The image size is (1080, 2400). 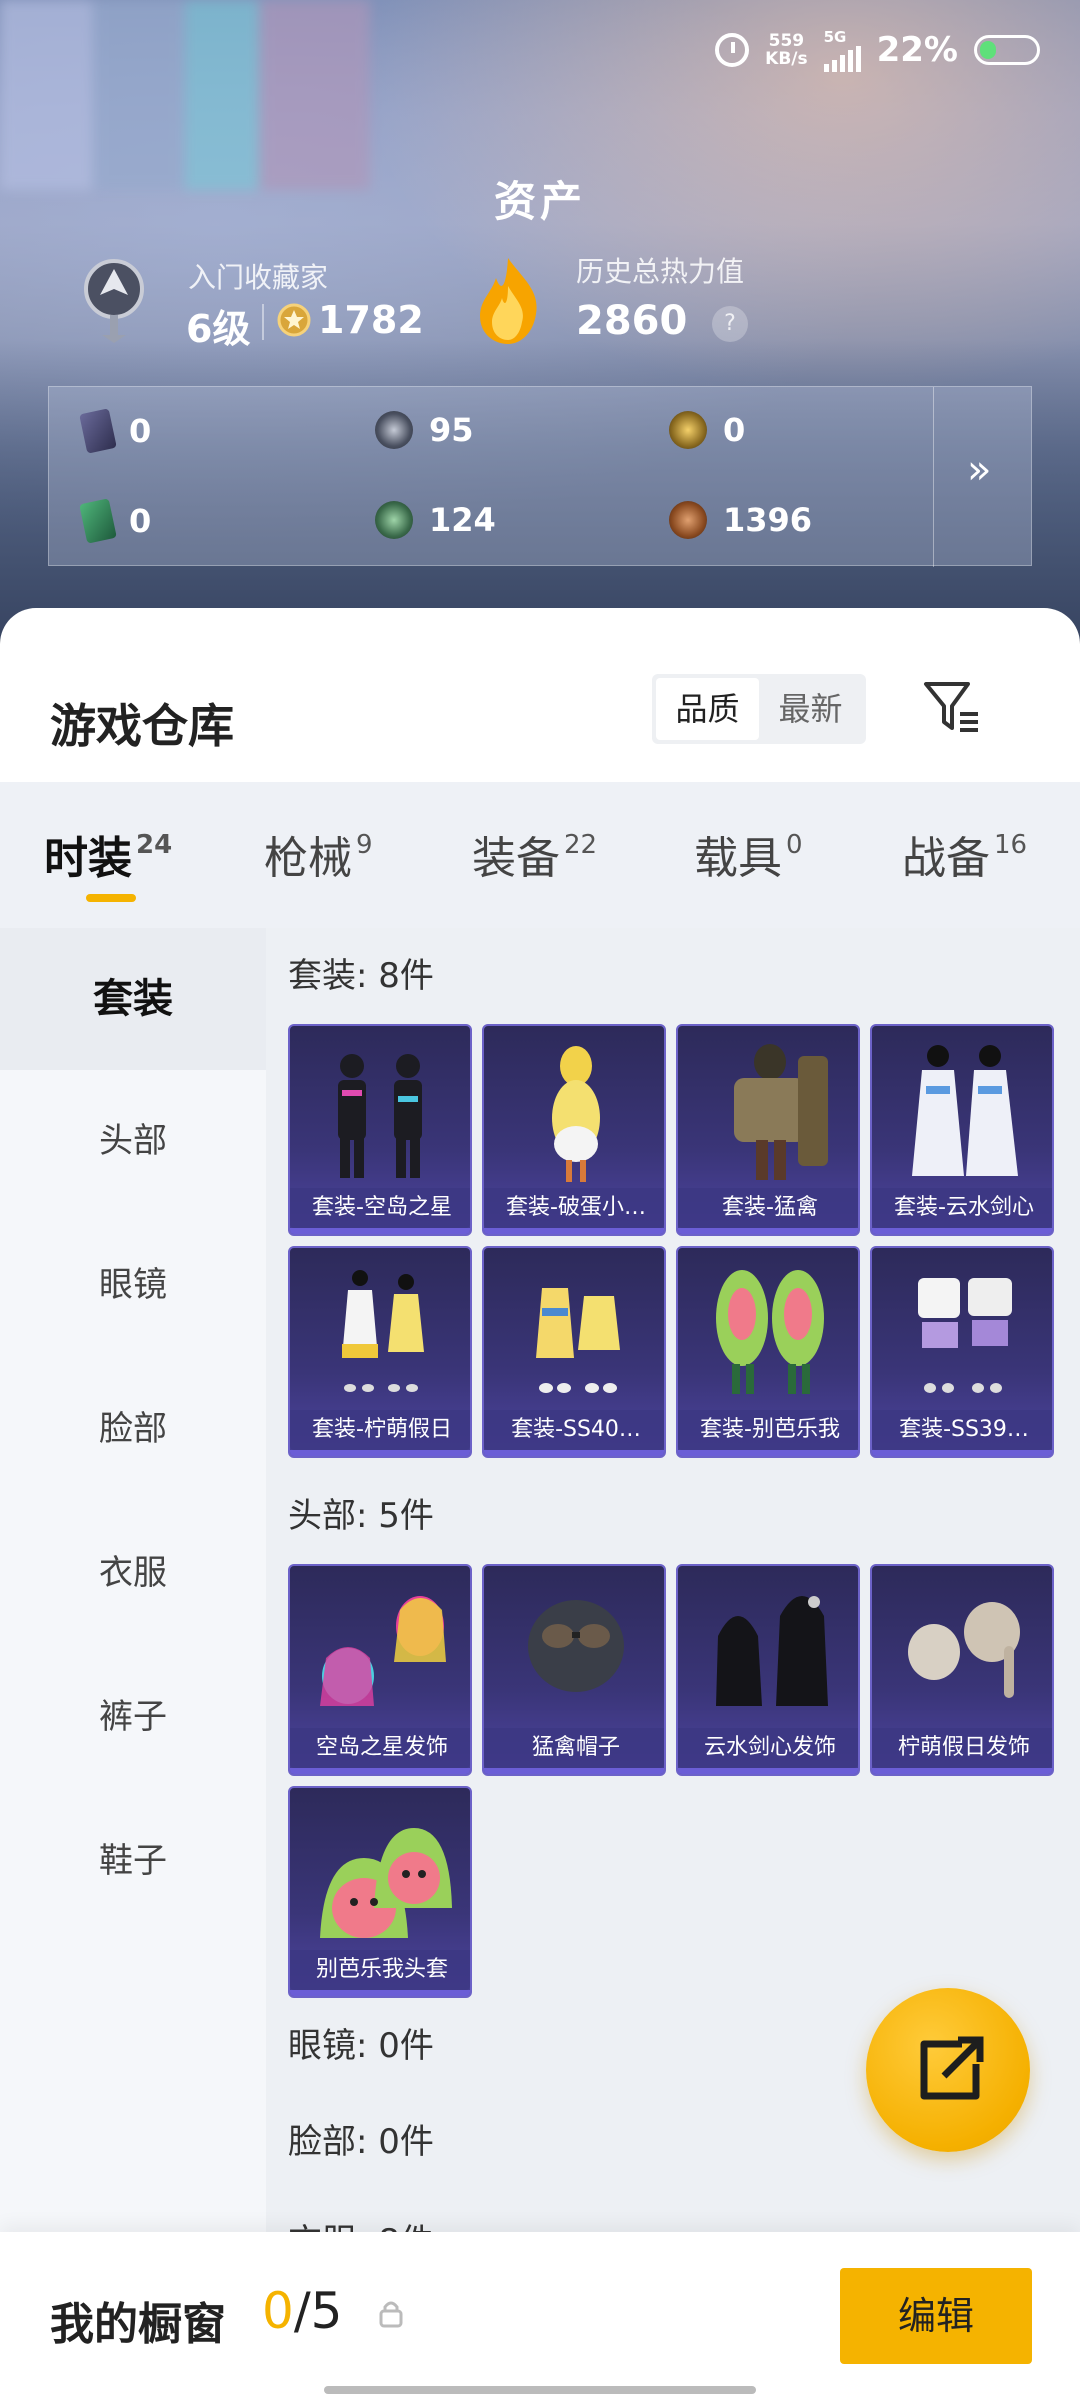 I want to click on sidebar-item-glasses: 眼镜, so click(x=133, y=1285).